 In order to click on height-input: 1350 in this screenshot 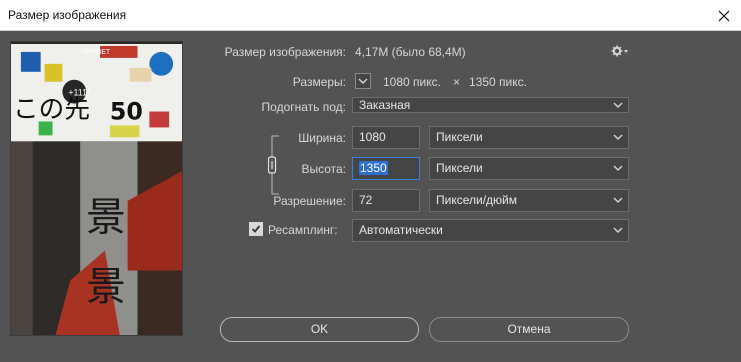, I will do `click(386, 168)`.